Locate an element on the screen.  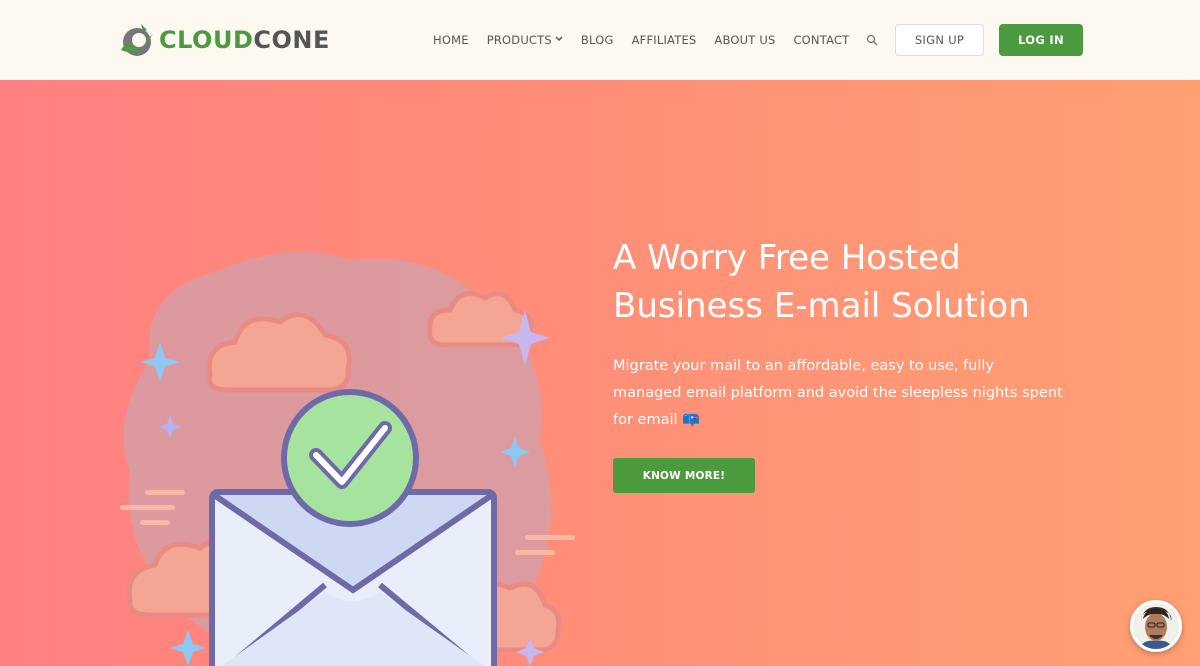
nav-home: HOME is located at coordinates (451, 40).